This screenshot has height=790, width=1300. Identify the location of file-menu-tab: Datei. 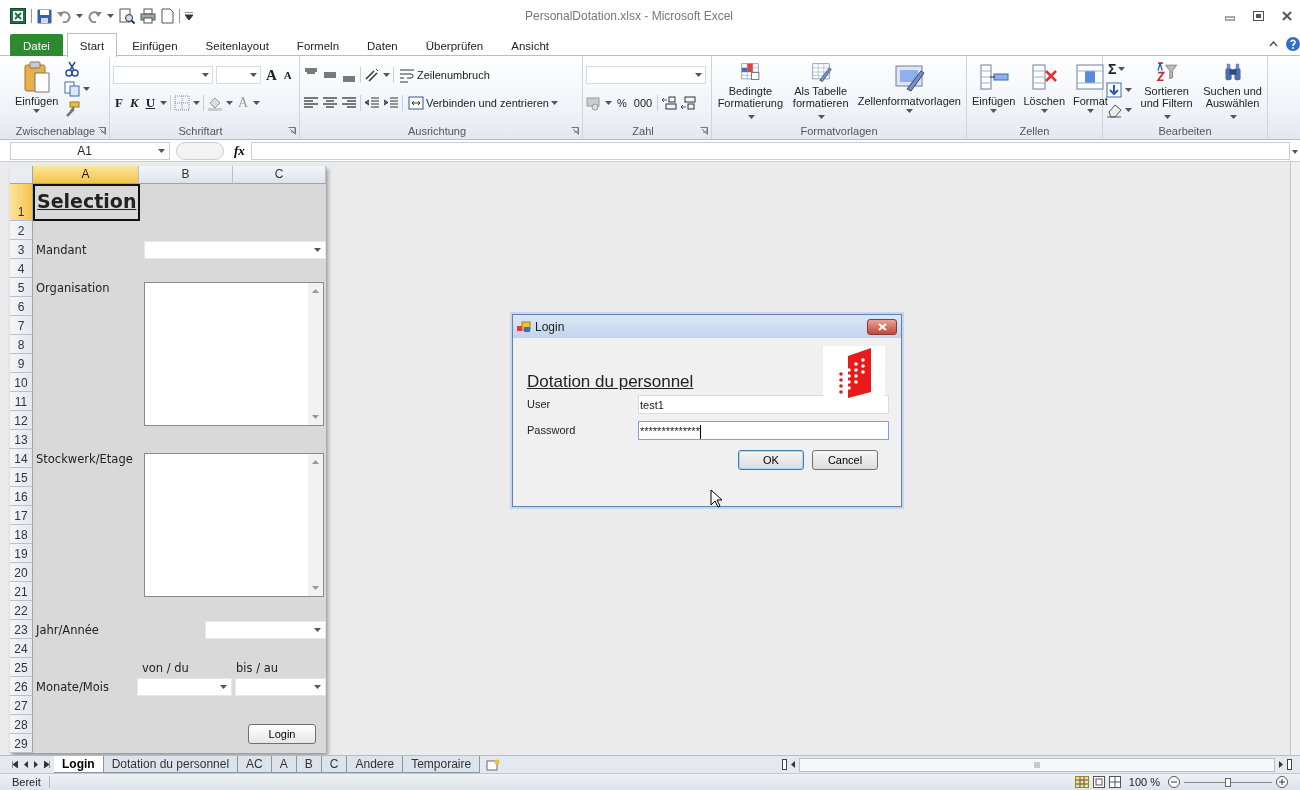
(36, 45).